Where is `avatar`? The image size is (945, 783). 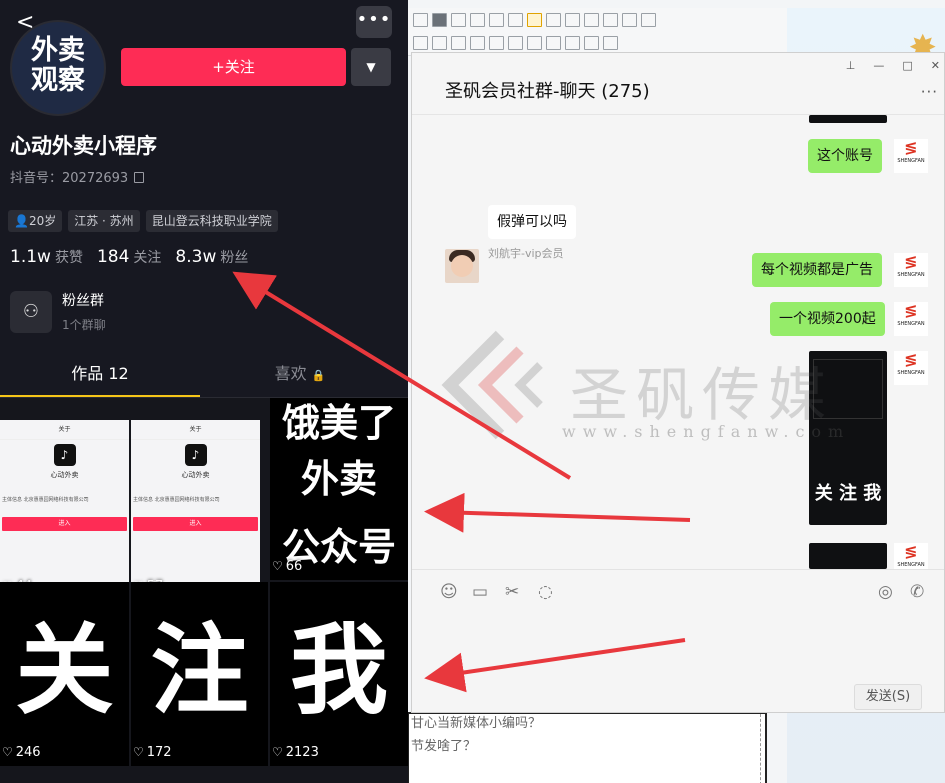
avatar is located at coordinates (462, 266).